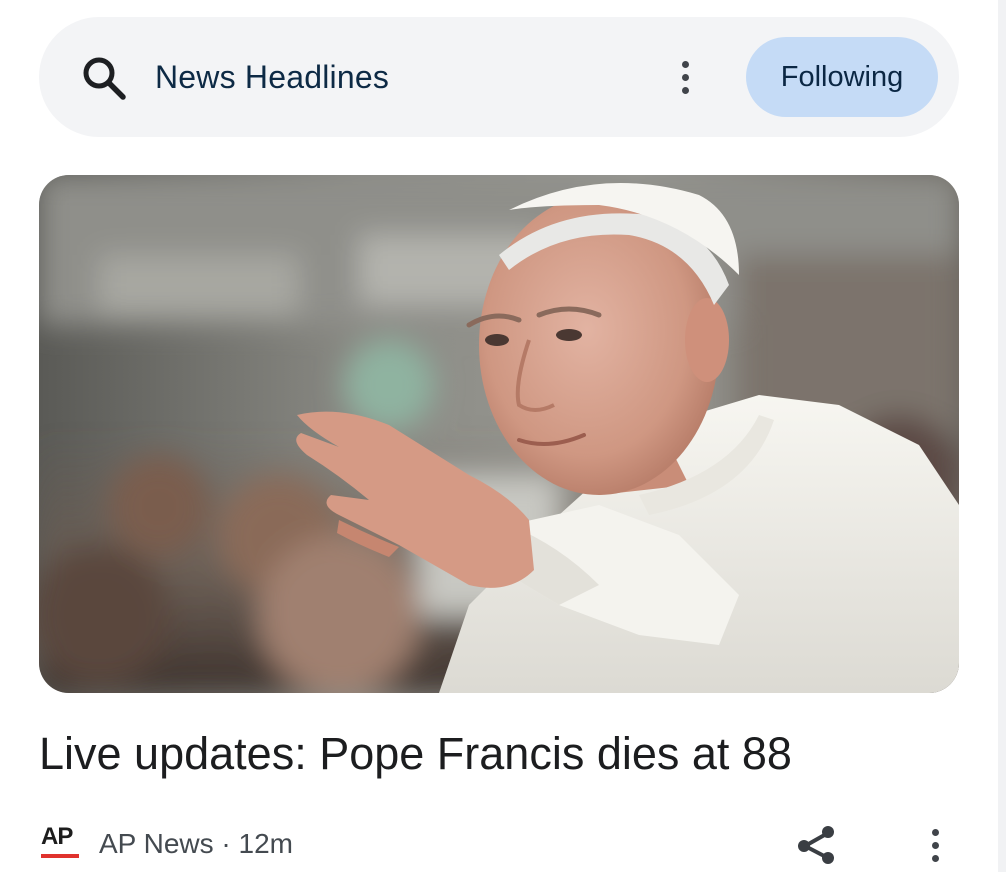 The width and height of the screenshot is (1006, 872). I want to click on ap-logo-text: AP, so click(57, 836).